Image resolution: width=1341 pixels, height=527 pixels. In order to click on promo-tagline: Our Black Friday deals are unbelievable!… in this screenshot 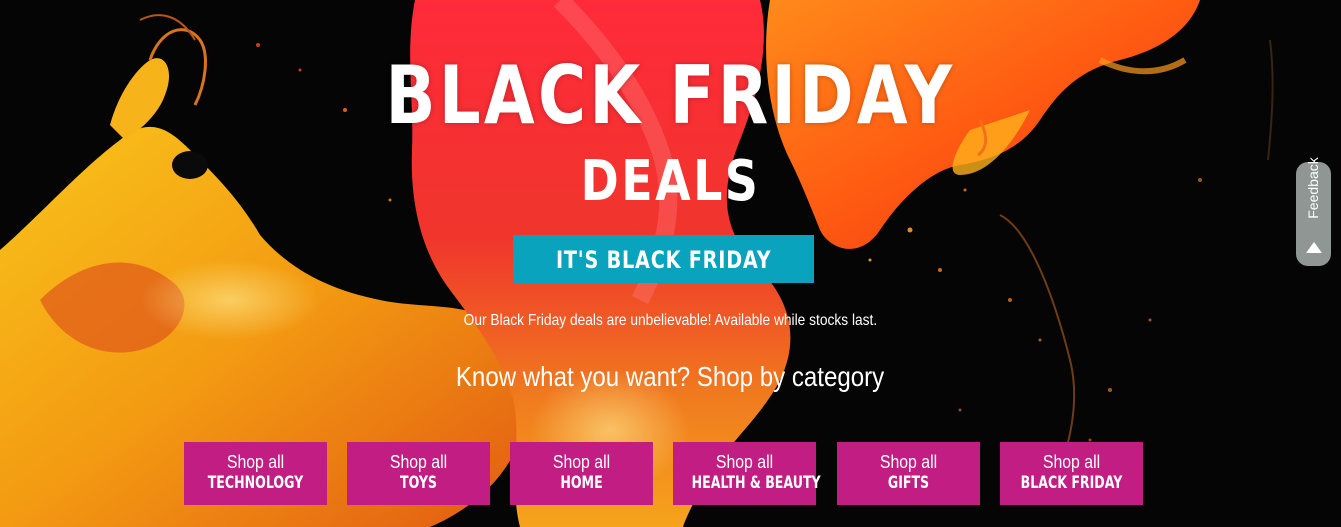, I will do `click(670, 321)`.